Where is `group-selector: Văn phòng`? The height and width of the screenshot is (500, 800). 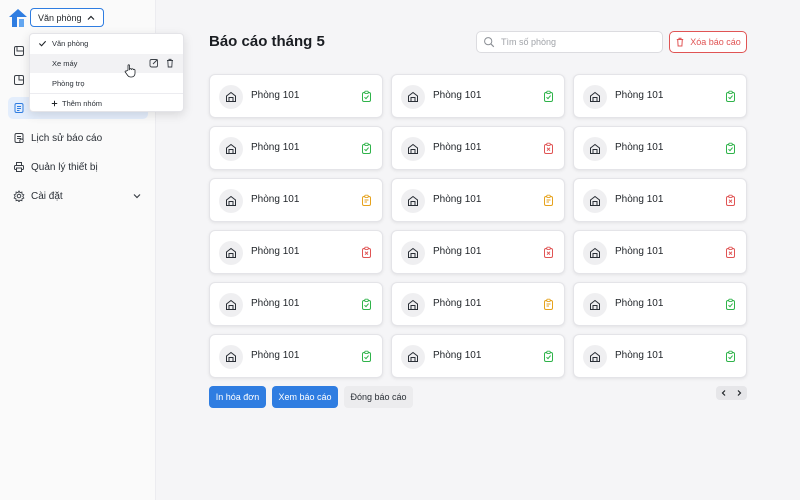
group-selector: Văn phòng is located at coordinates (67, 17).